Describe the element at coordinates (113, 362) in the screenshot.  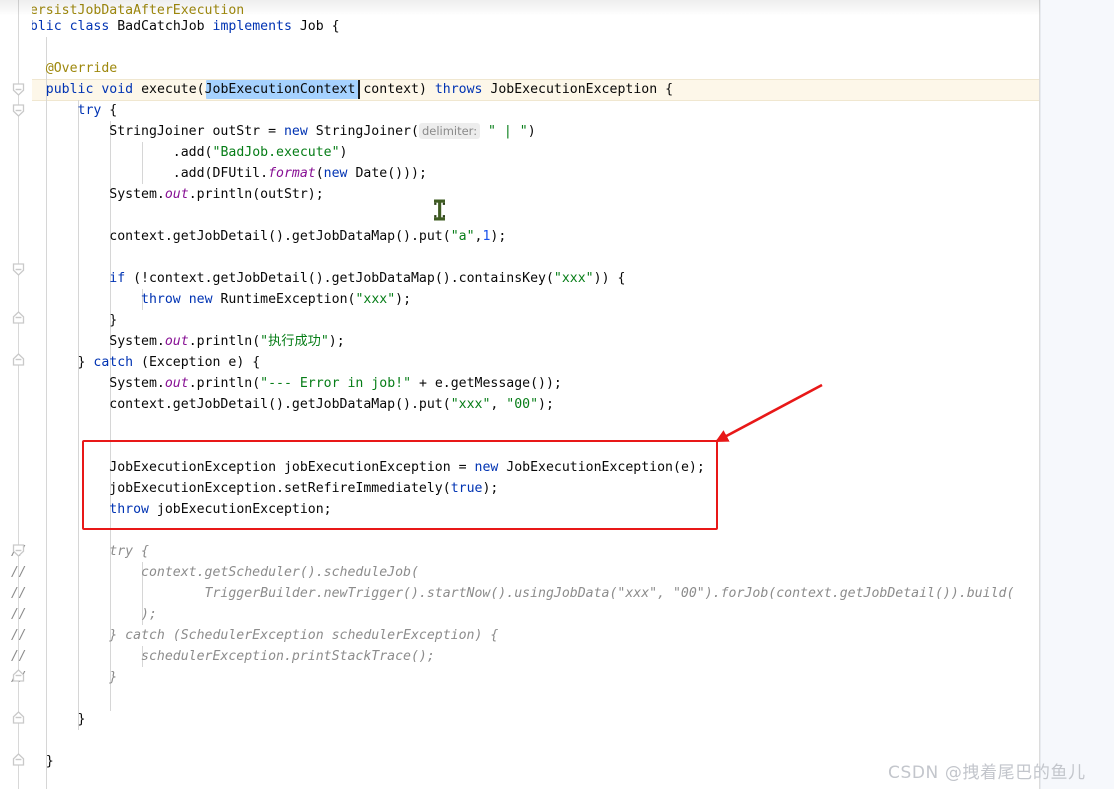
I see `code-token: catch` at that location.